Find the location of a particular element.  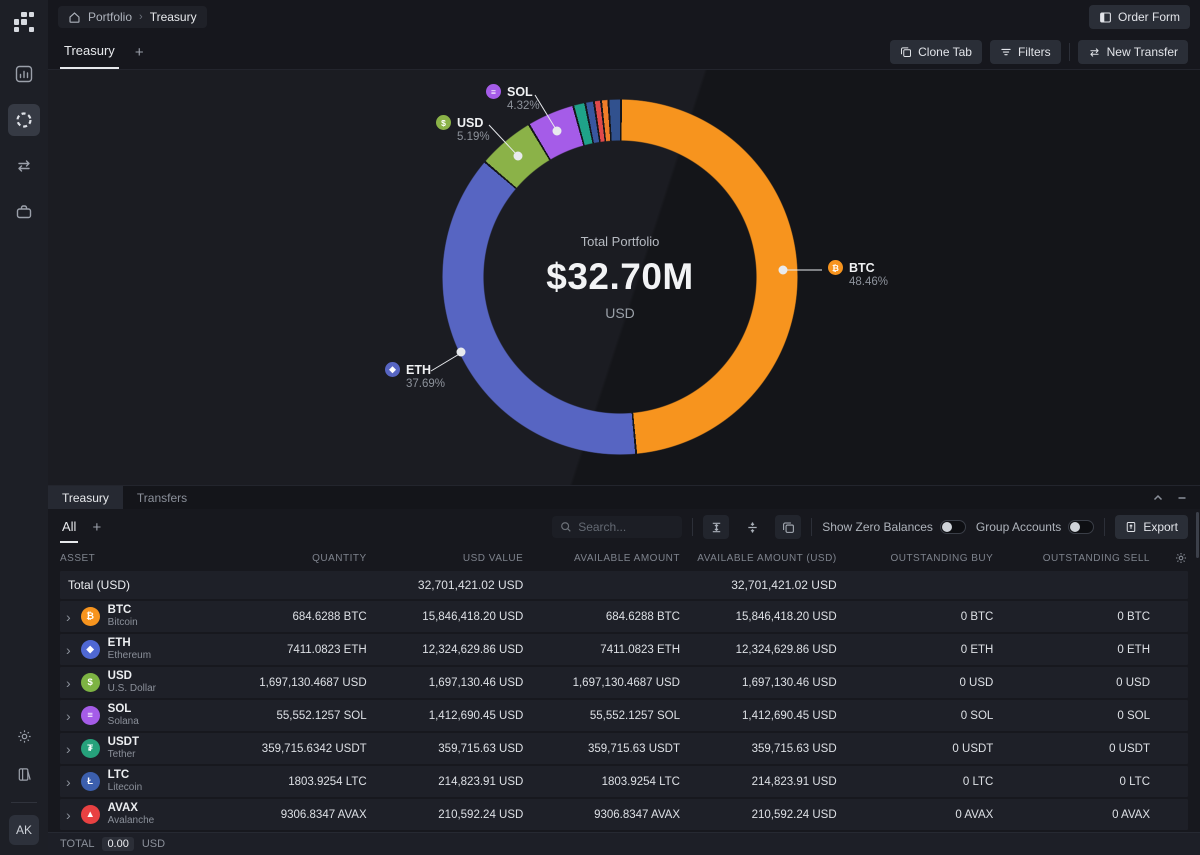

order-form-button: Order Form is located at coordinates (1139, 17).